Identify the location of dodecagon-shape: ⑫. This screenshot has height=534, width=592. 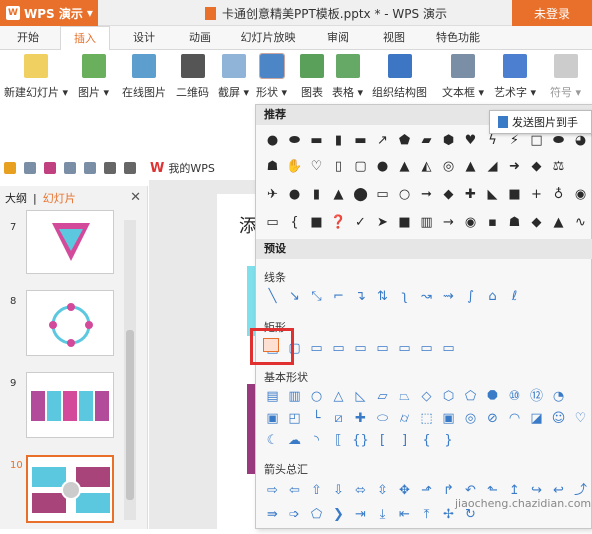
(536, 396).